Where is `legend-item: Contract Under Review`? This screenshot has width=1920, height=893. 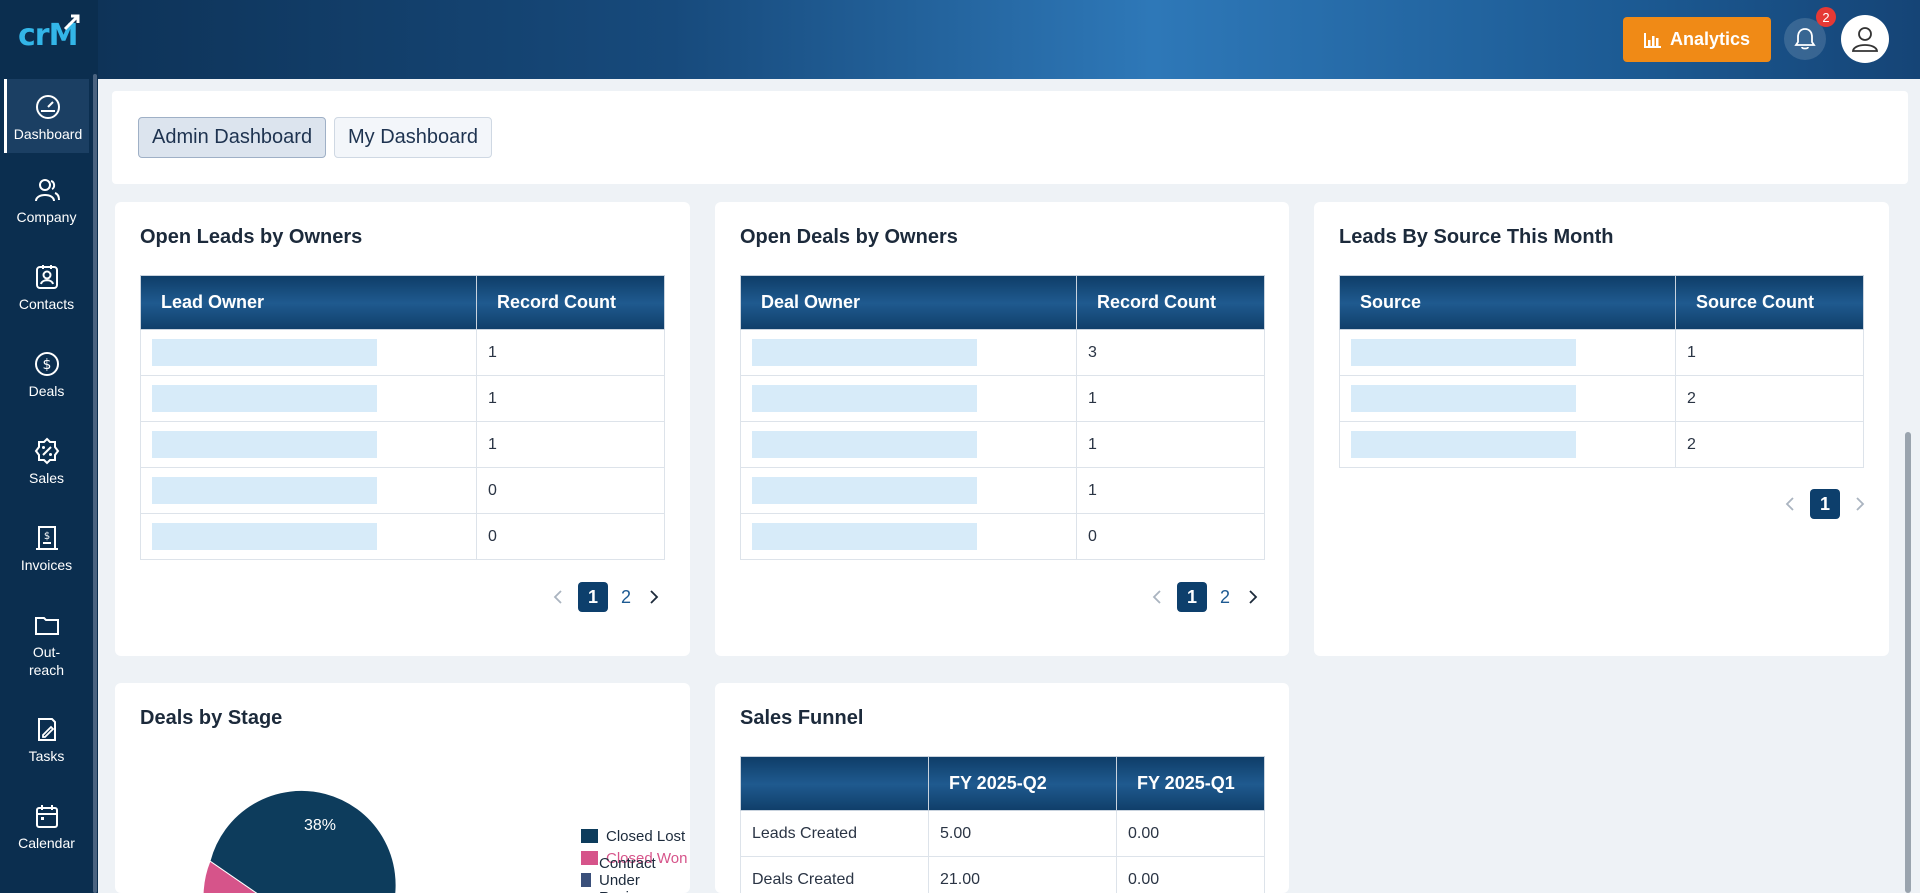
legend-item: Contract Under Review is located at coordinates (635, 874).